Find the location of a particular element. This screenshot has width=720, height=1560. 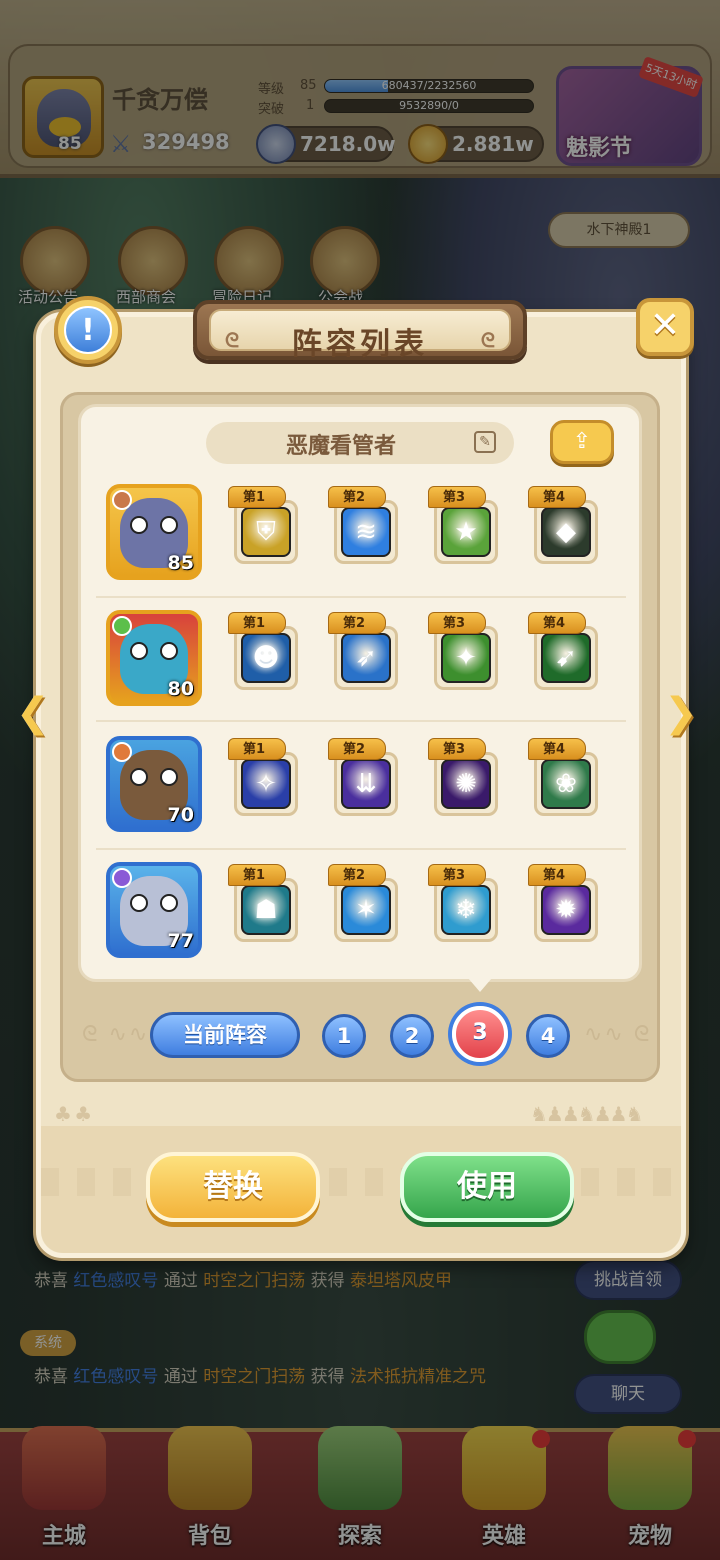

skill-slot: ◆ 第4 is located at coordinates (566, 525).